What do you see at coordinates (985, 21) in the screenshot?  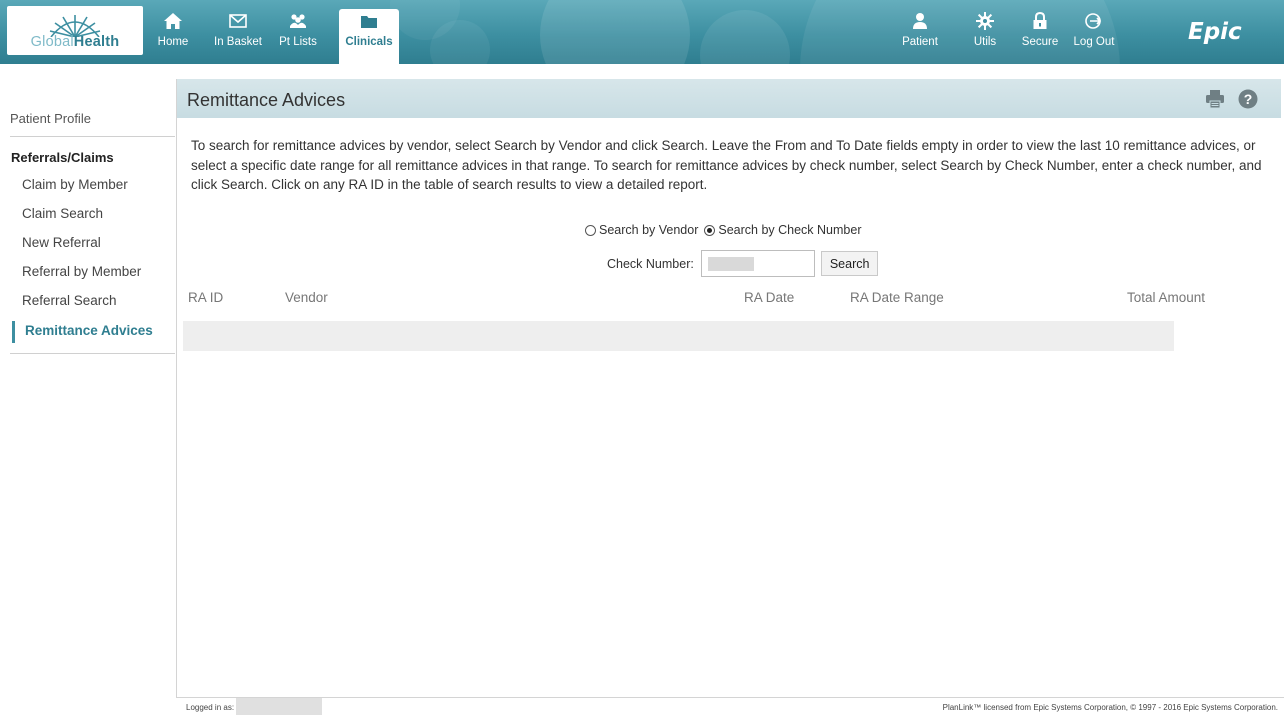 I see `gear-icon` at bounding box center [985, 21].